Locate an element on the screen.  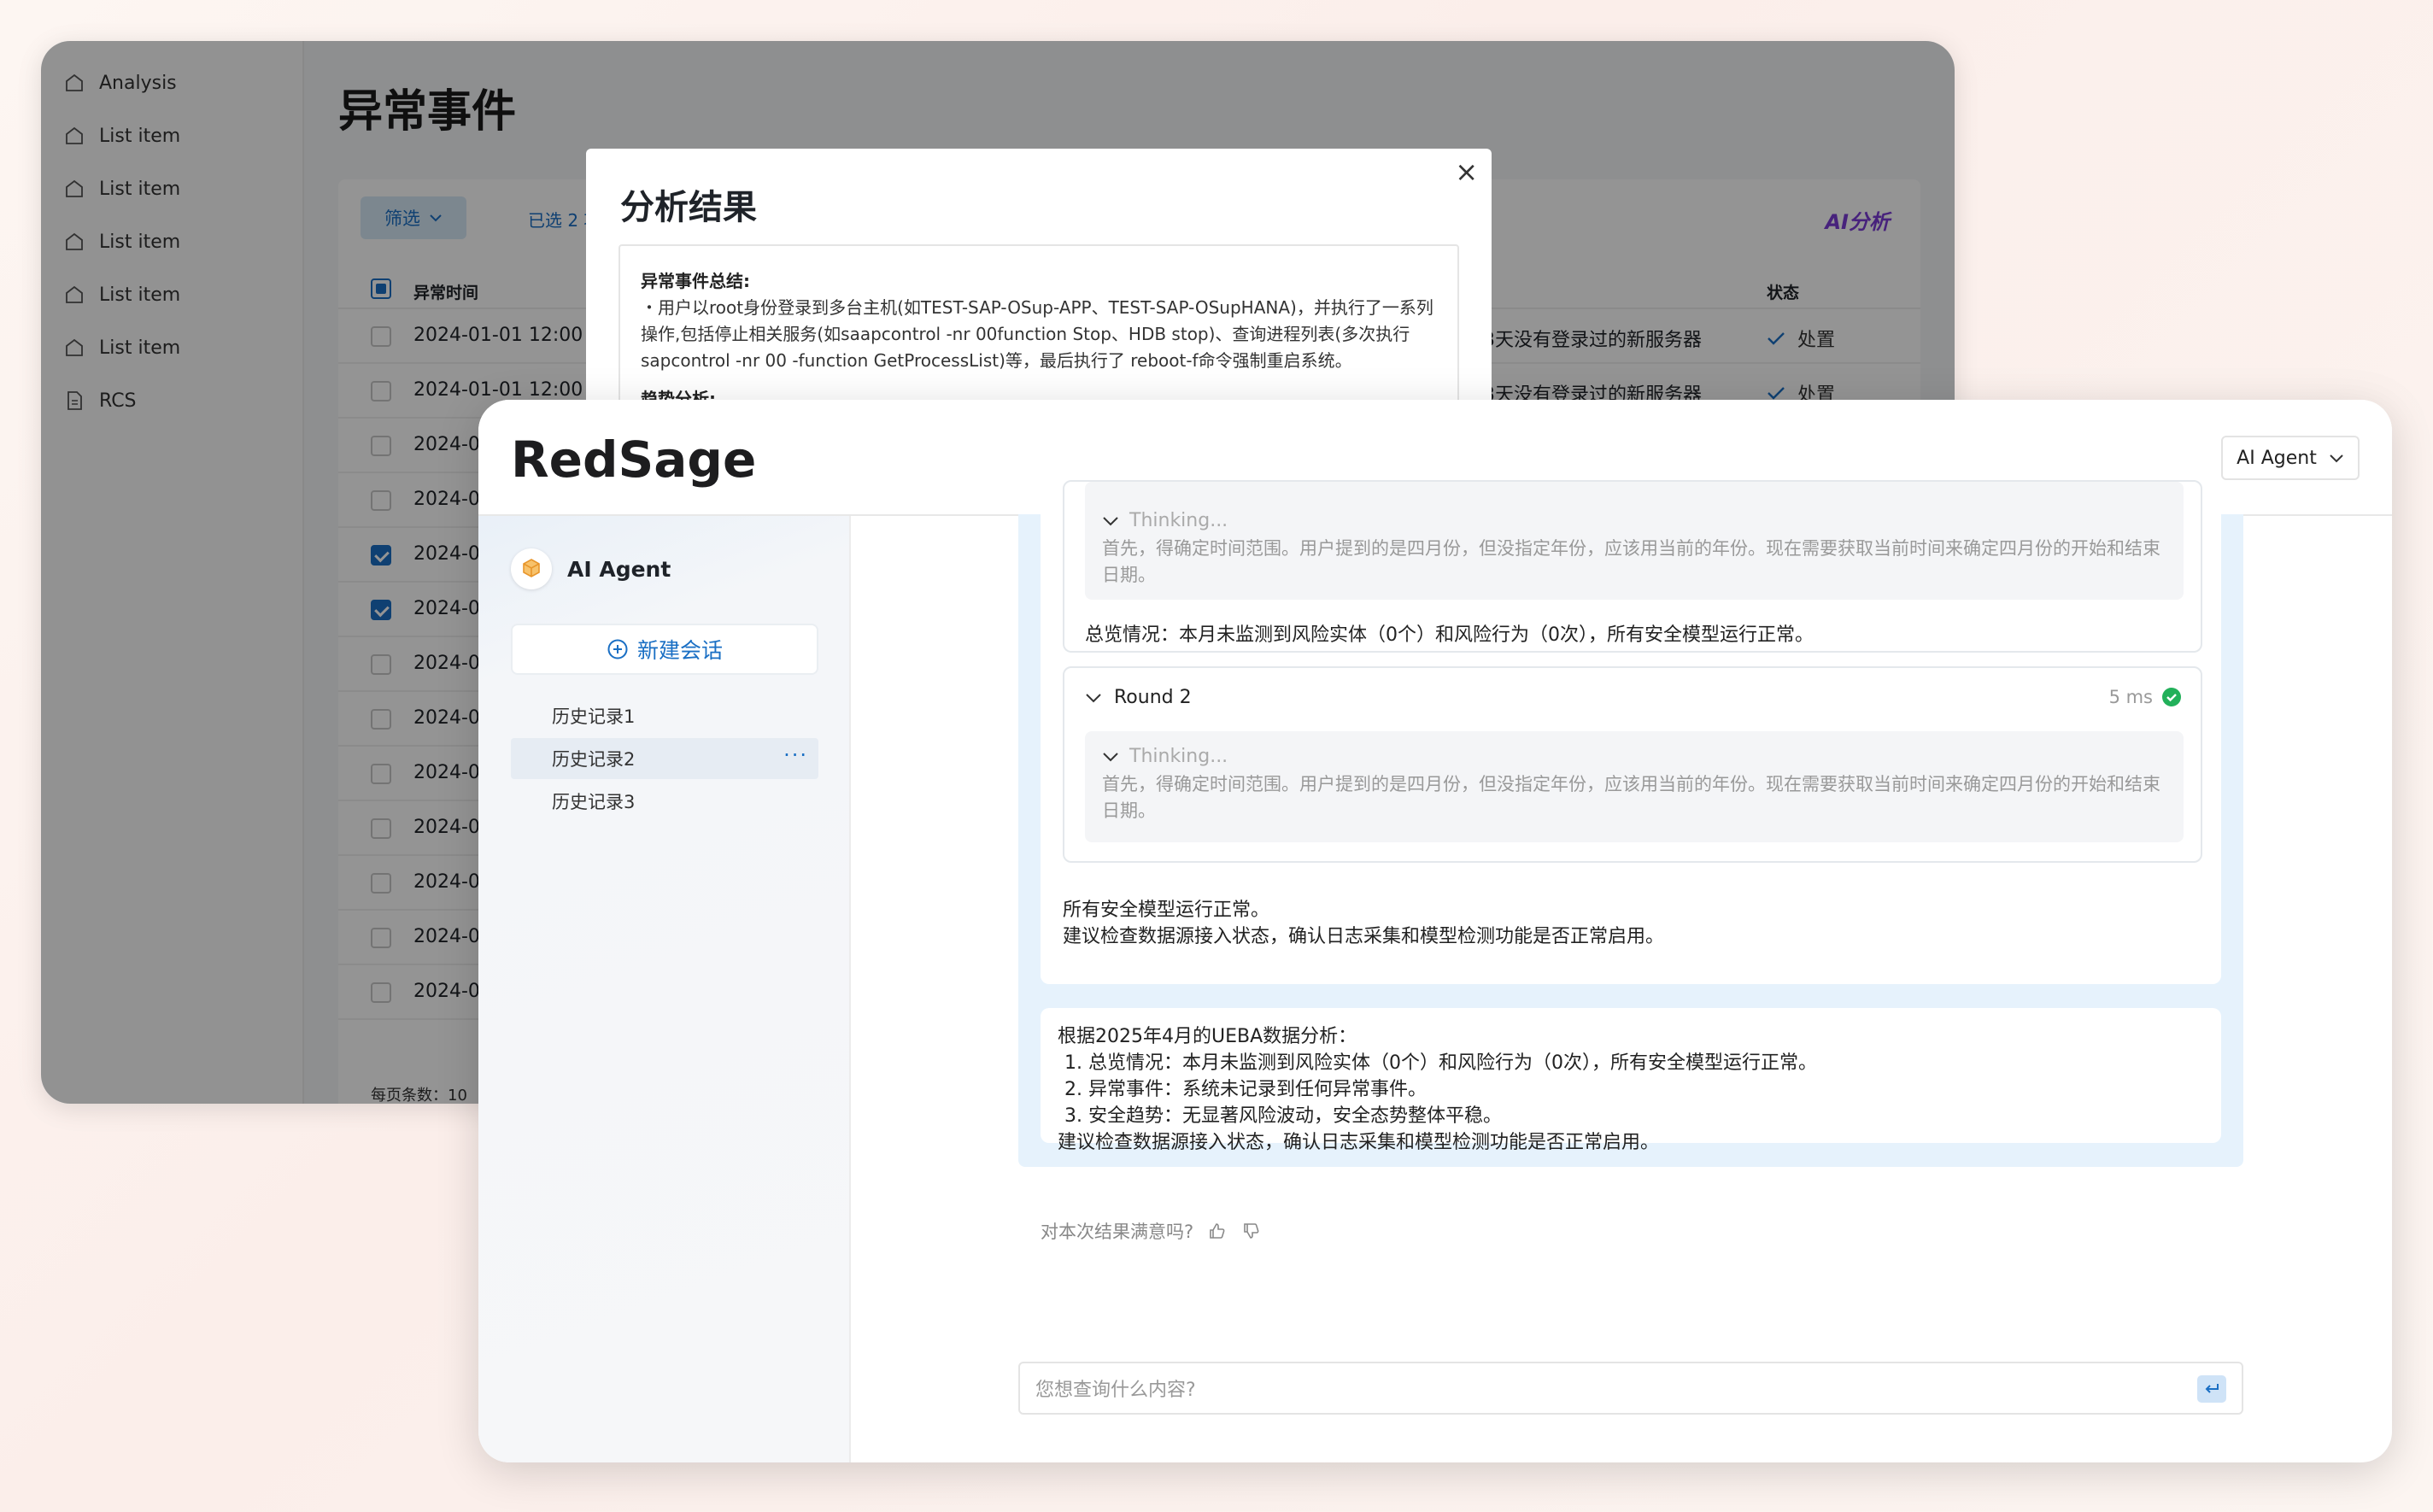
close-icon: × is located at coordinates (1466, 171).